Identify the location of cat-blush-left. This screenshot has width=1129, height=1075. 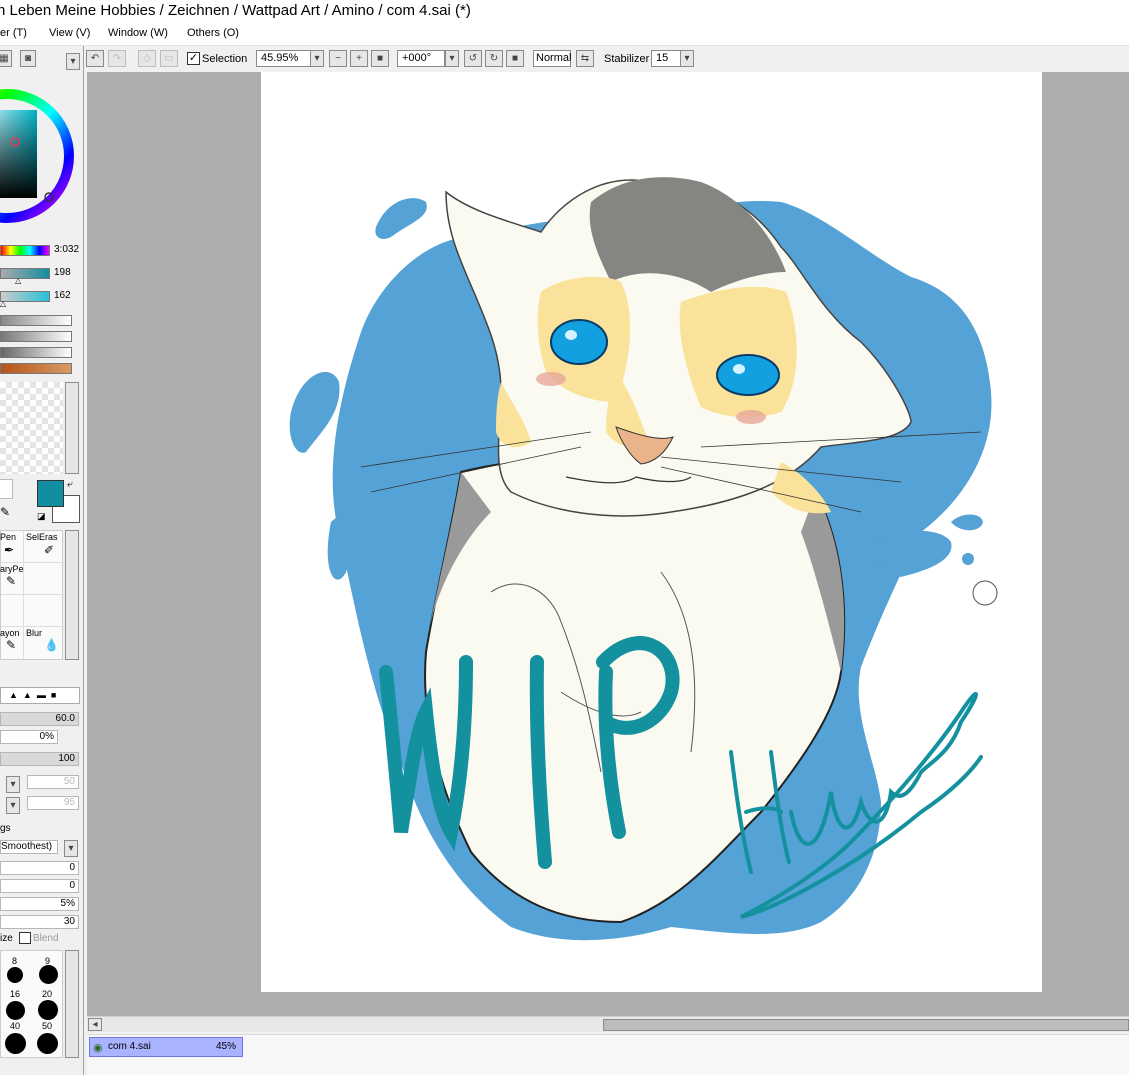
(551, 379).